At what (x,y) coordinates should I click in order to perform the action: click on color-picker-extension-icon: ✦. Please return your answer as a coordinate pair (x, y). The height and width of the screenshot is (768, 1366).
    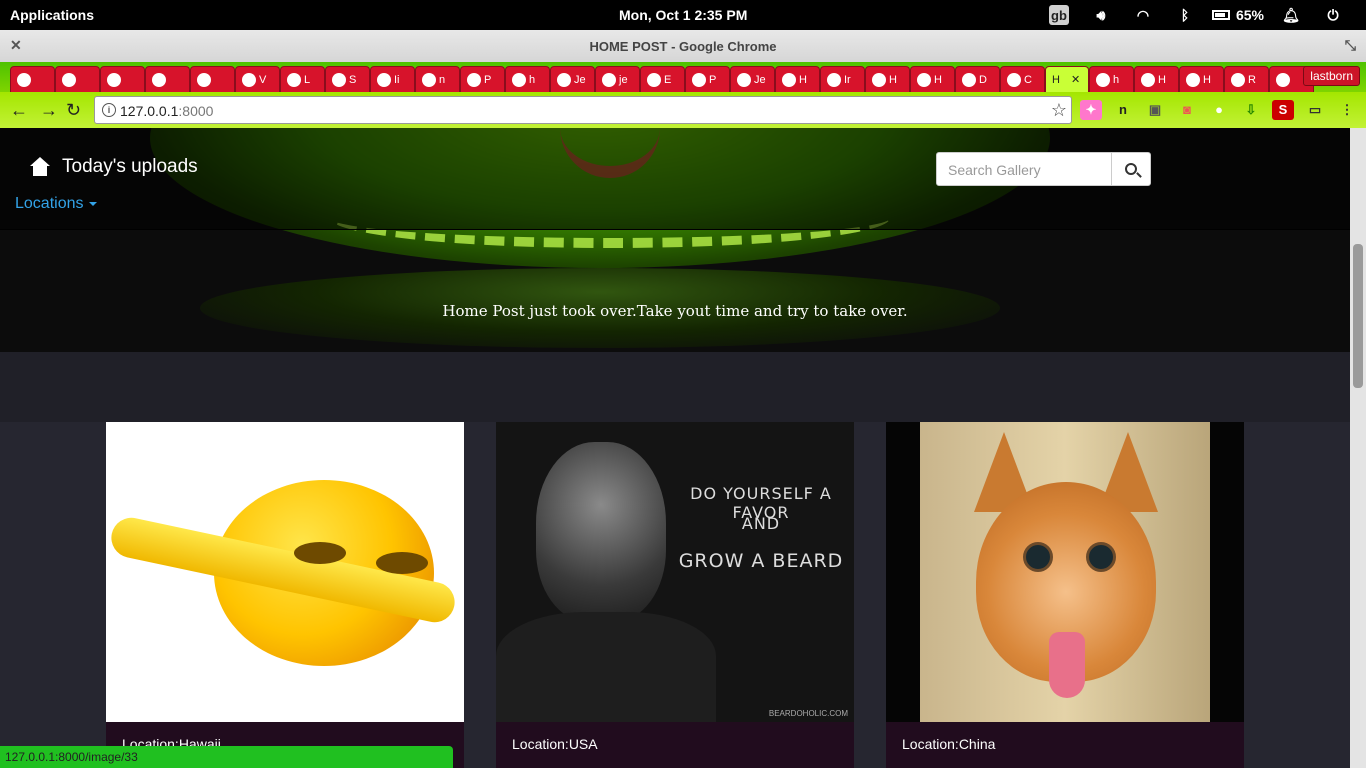
    Looking at the image, I should click on (1091, 110).